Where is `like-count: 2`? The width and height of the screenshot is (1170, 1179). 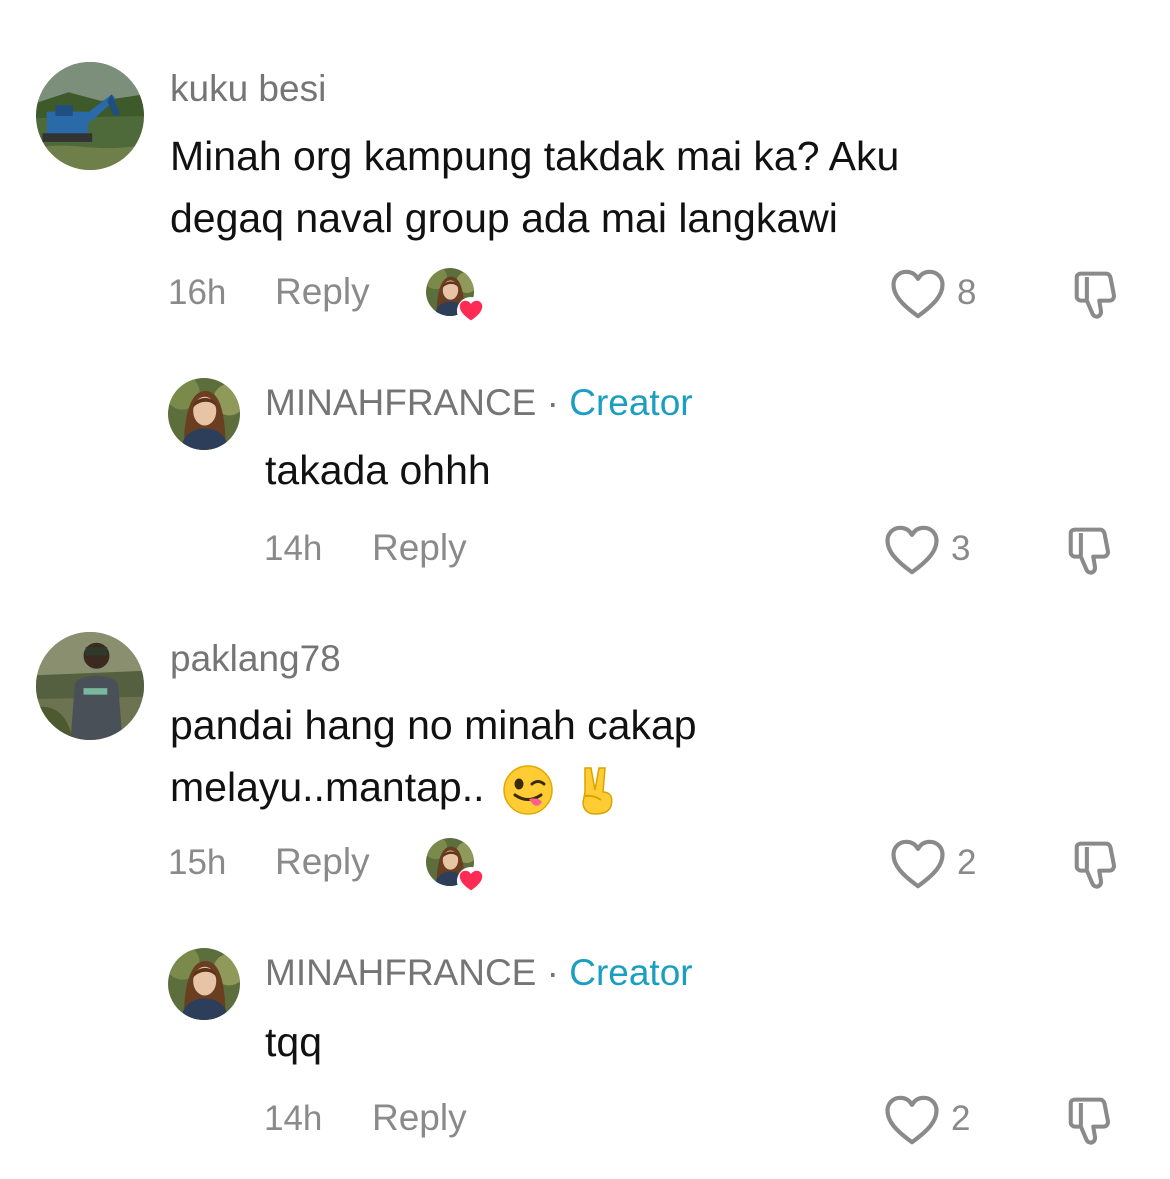
like-count: 2 is located at coordinates (961, 1118).